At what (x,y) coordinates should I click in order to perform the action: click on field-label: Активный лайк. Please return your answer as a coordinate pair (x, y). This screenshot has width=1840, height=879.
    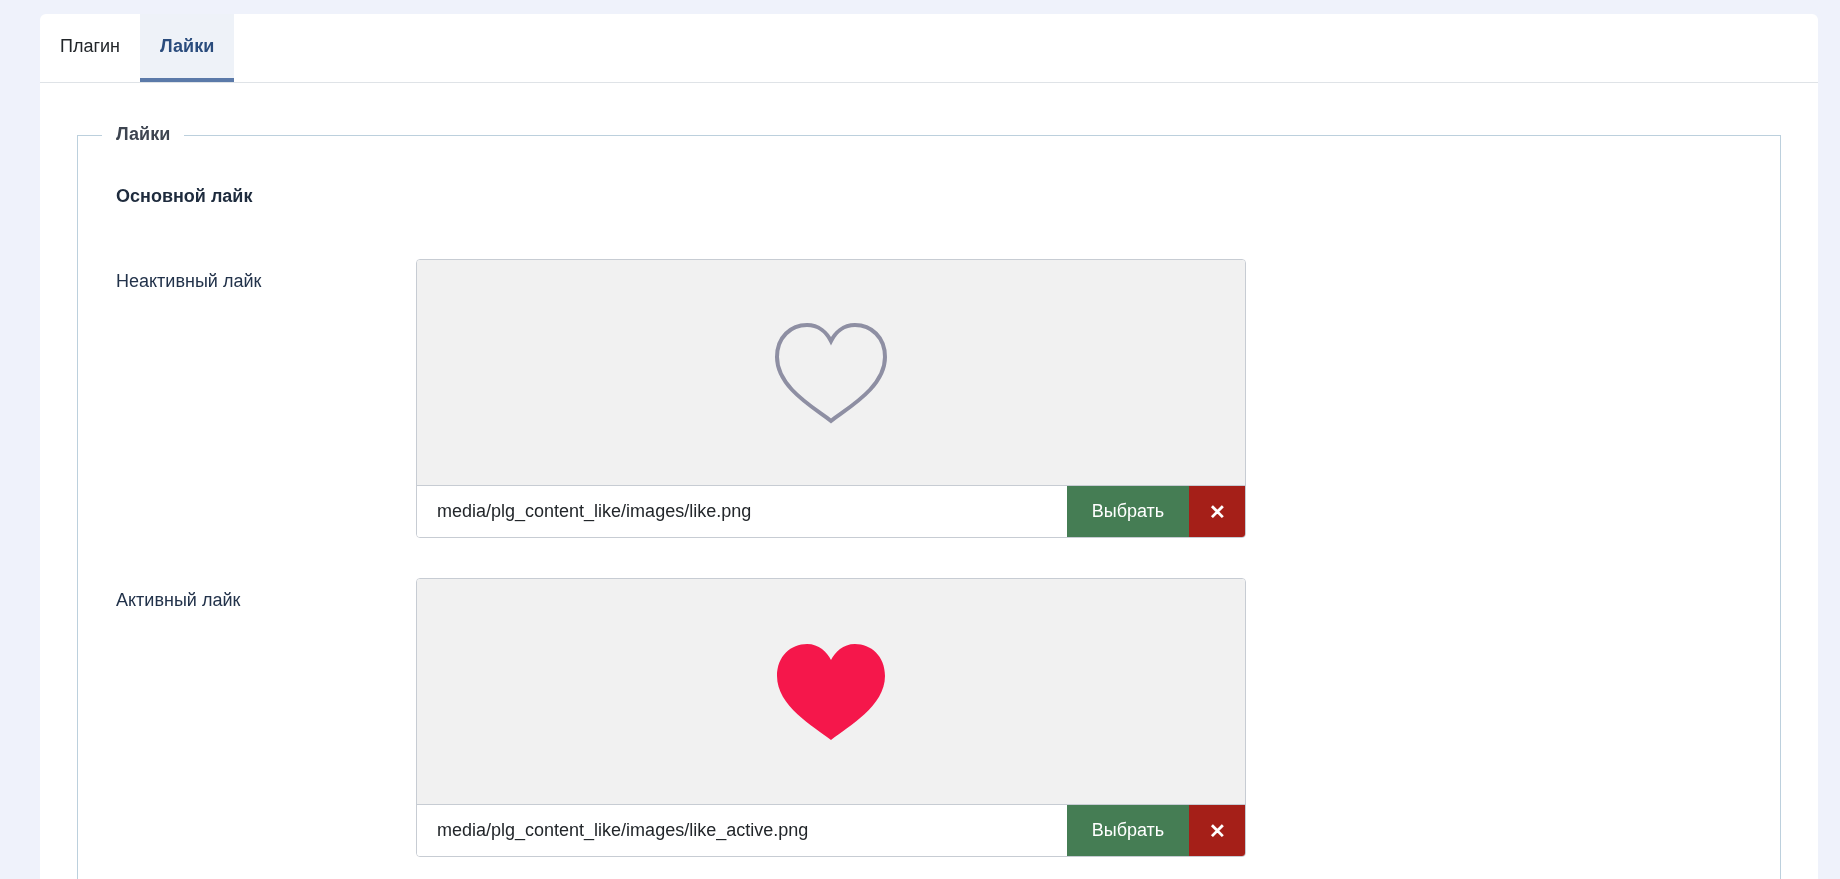
    Looking at the image, I should click on (179, 600).